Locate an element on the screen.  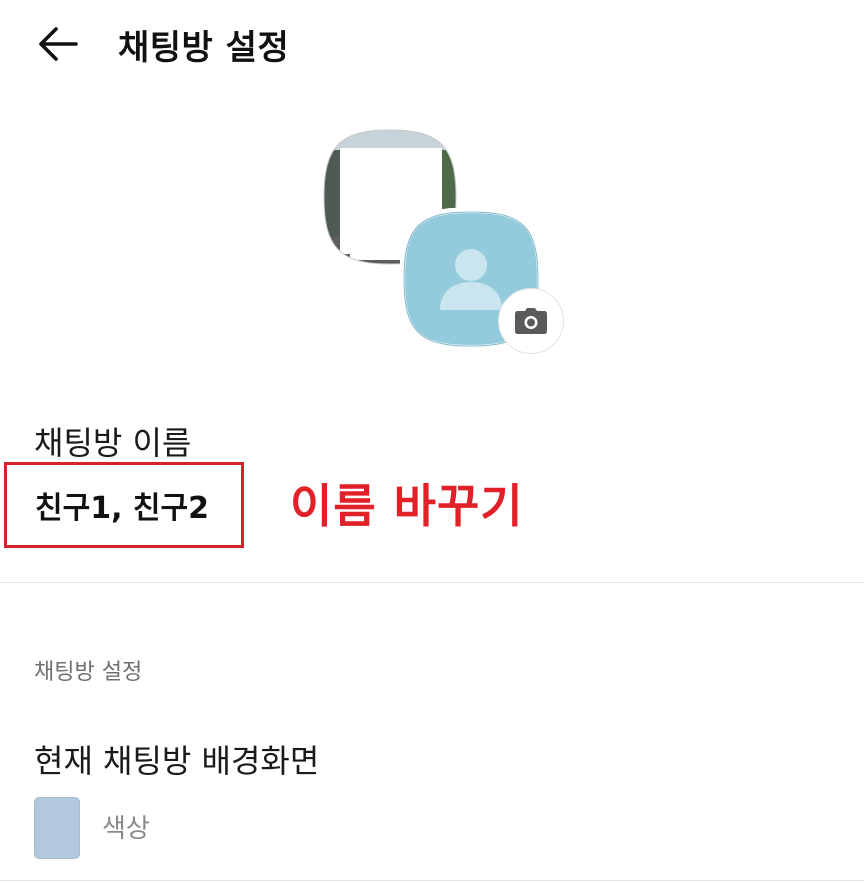
bottom-divider is located at coordinates (432, 880).